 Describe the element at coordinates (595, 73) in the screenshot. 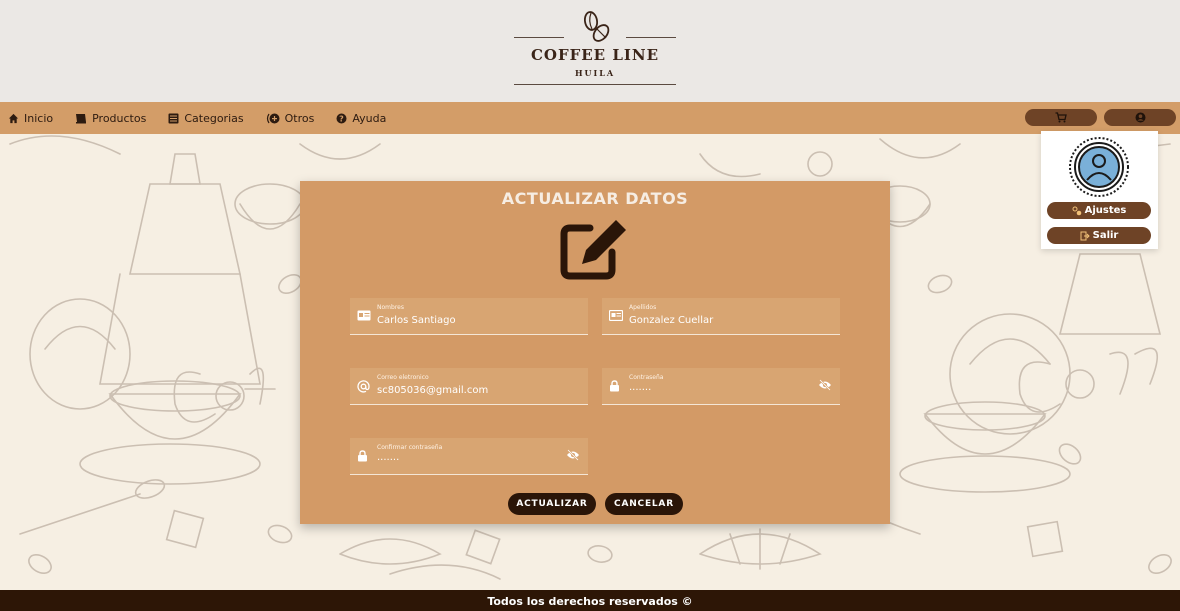

I see `brand-subtitle: HUILA` at that location.